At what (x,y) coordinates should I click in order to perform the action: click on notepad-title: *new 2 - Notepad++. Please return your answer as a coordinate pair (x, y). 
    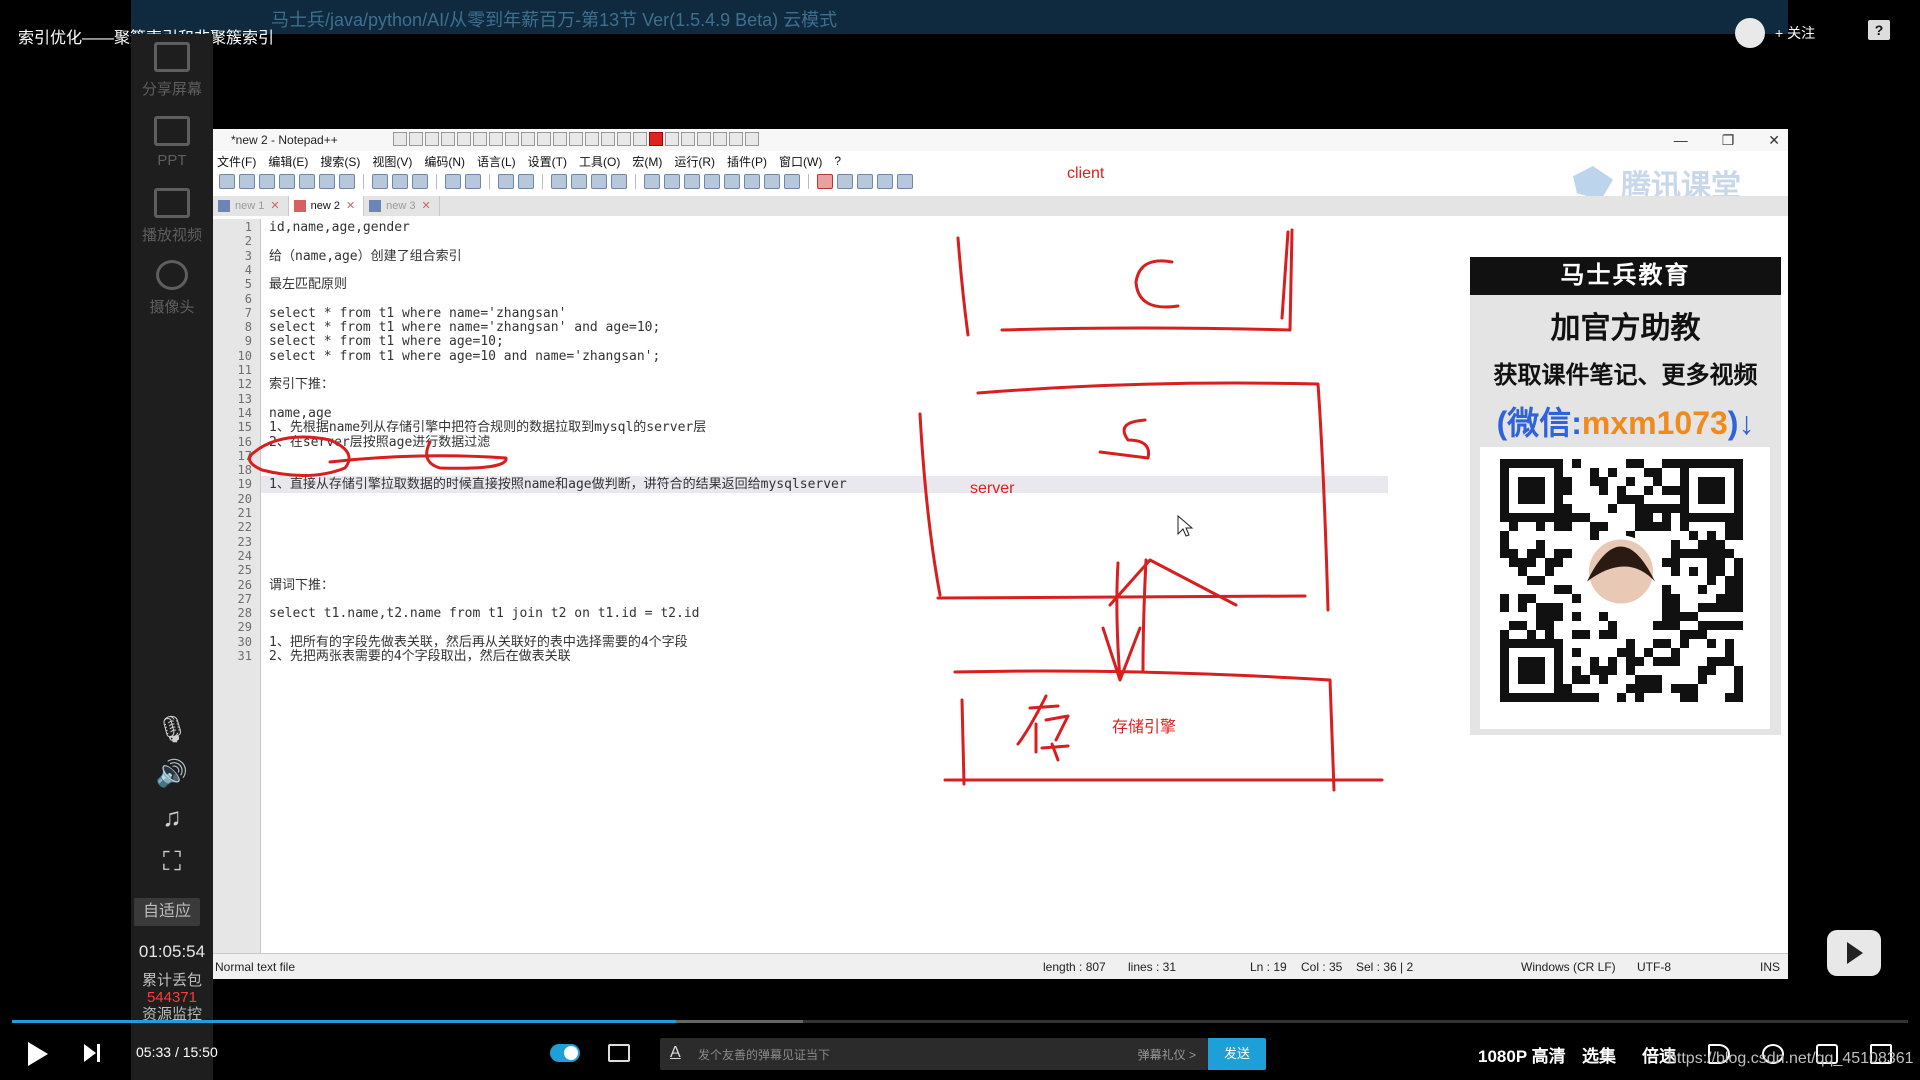
    Looking at the image, I should click on (284, 140).